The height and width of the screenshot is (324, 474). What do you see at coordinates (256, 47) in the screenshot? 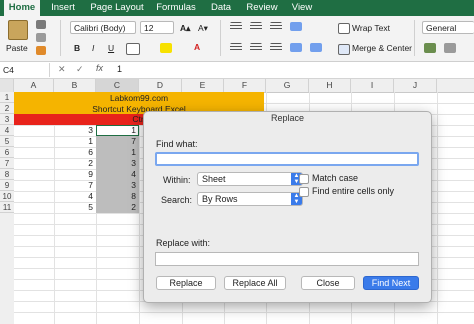
I see `align-center-icon` at bounding box center [256, 47].